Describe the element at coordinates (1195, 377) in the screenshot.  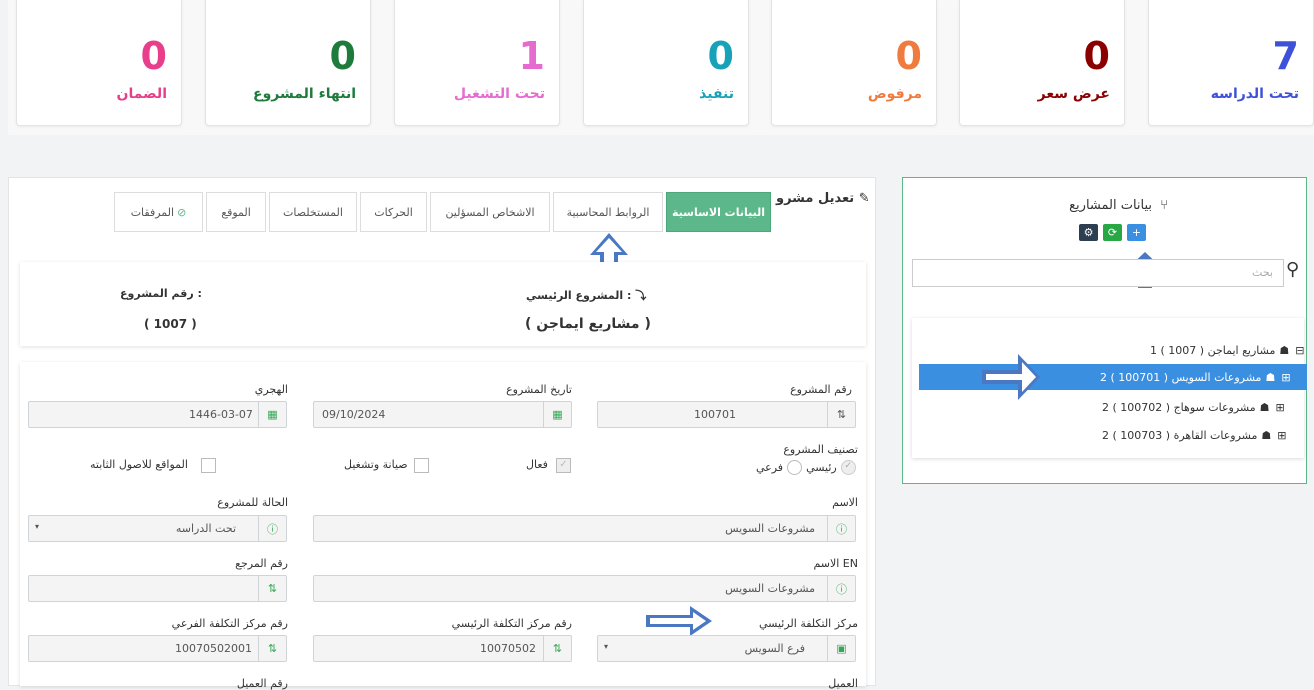
I see `tree-item: مشروعات السويس ( 100701 ) 2 ☗ ⊞` at that location.